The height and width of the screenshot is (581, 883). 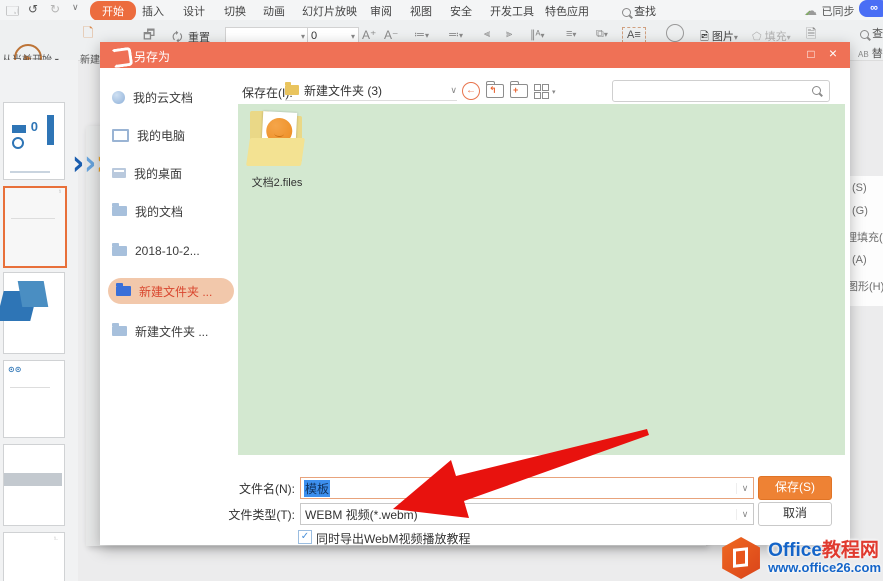 What do you see at coordinates (371, 90) in the screenshot?
I see `save-in-combo: 新建文件夹 (3) ∨` at bounding box center [371, 90].